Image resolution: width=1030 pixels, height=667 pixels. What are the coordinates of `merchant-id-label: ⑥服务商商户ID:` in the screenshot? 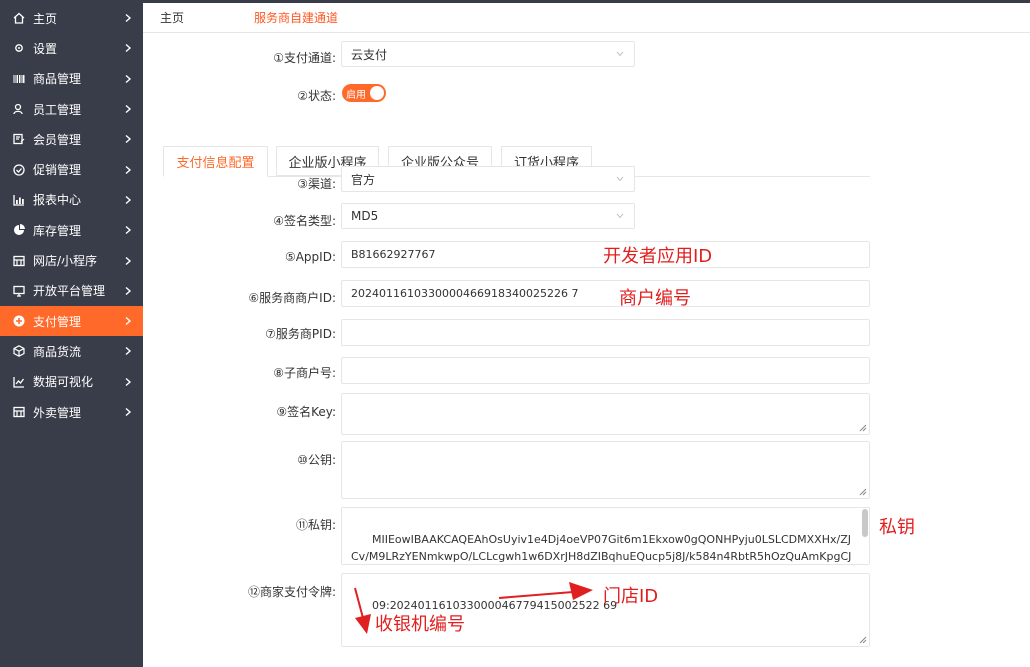 It's located at (292, 298).